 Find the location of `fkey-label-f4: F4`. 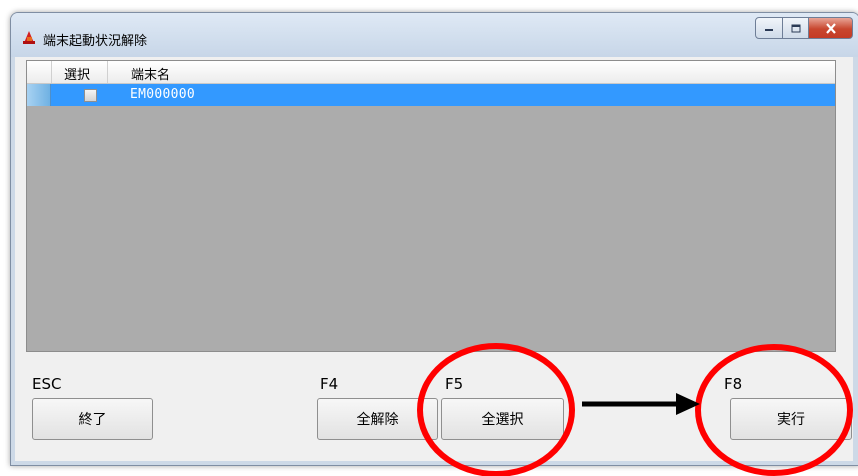

fkey-label-f4: F4 is located at coordinates (329, 384).